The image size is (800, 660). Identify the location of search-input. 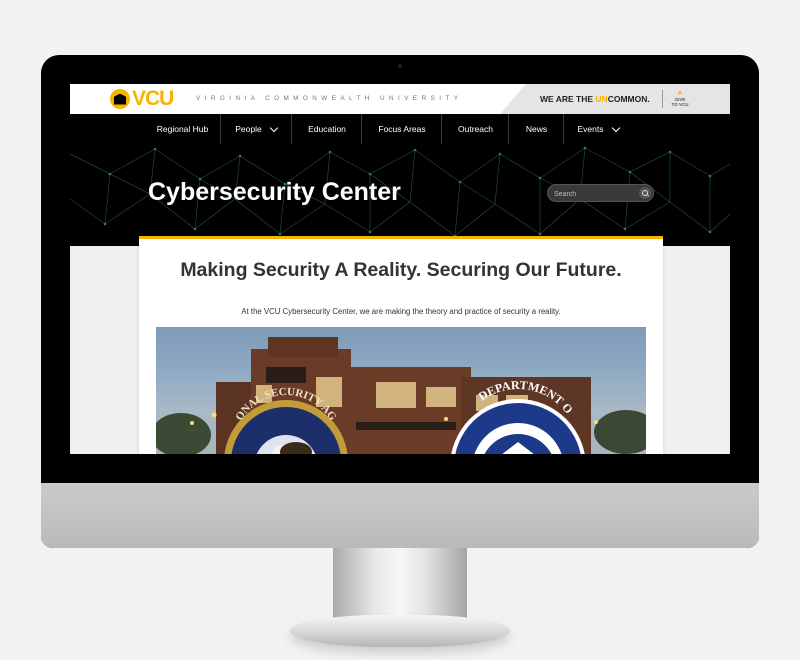
(594, 194).